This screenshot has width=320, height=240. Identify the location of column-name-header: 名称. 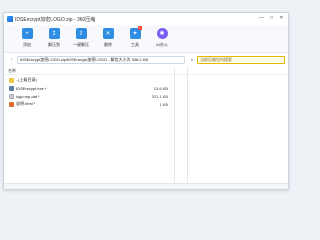
(59, 71).